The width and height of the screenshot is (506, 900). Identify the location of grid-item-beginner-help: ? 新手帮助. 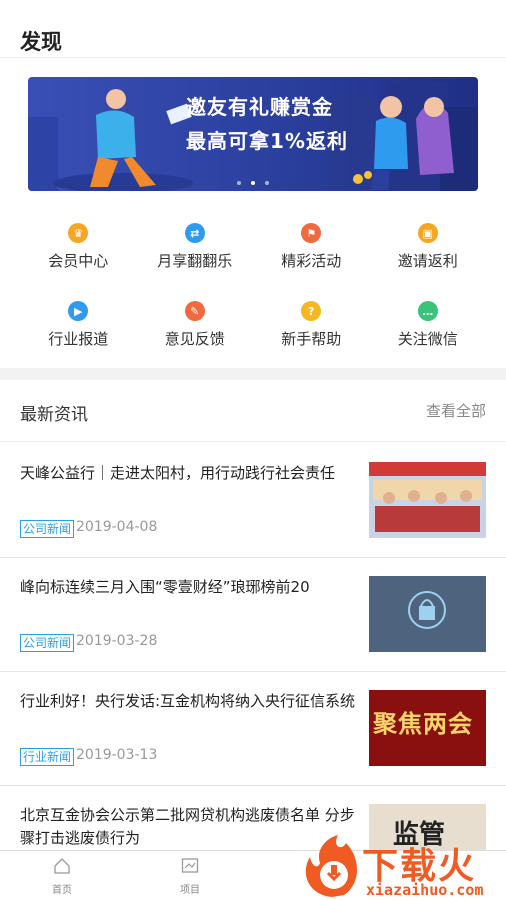
(311, 337).